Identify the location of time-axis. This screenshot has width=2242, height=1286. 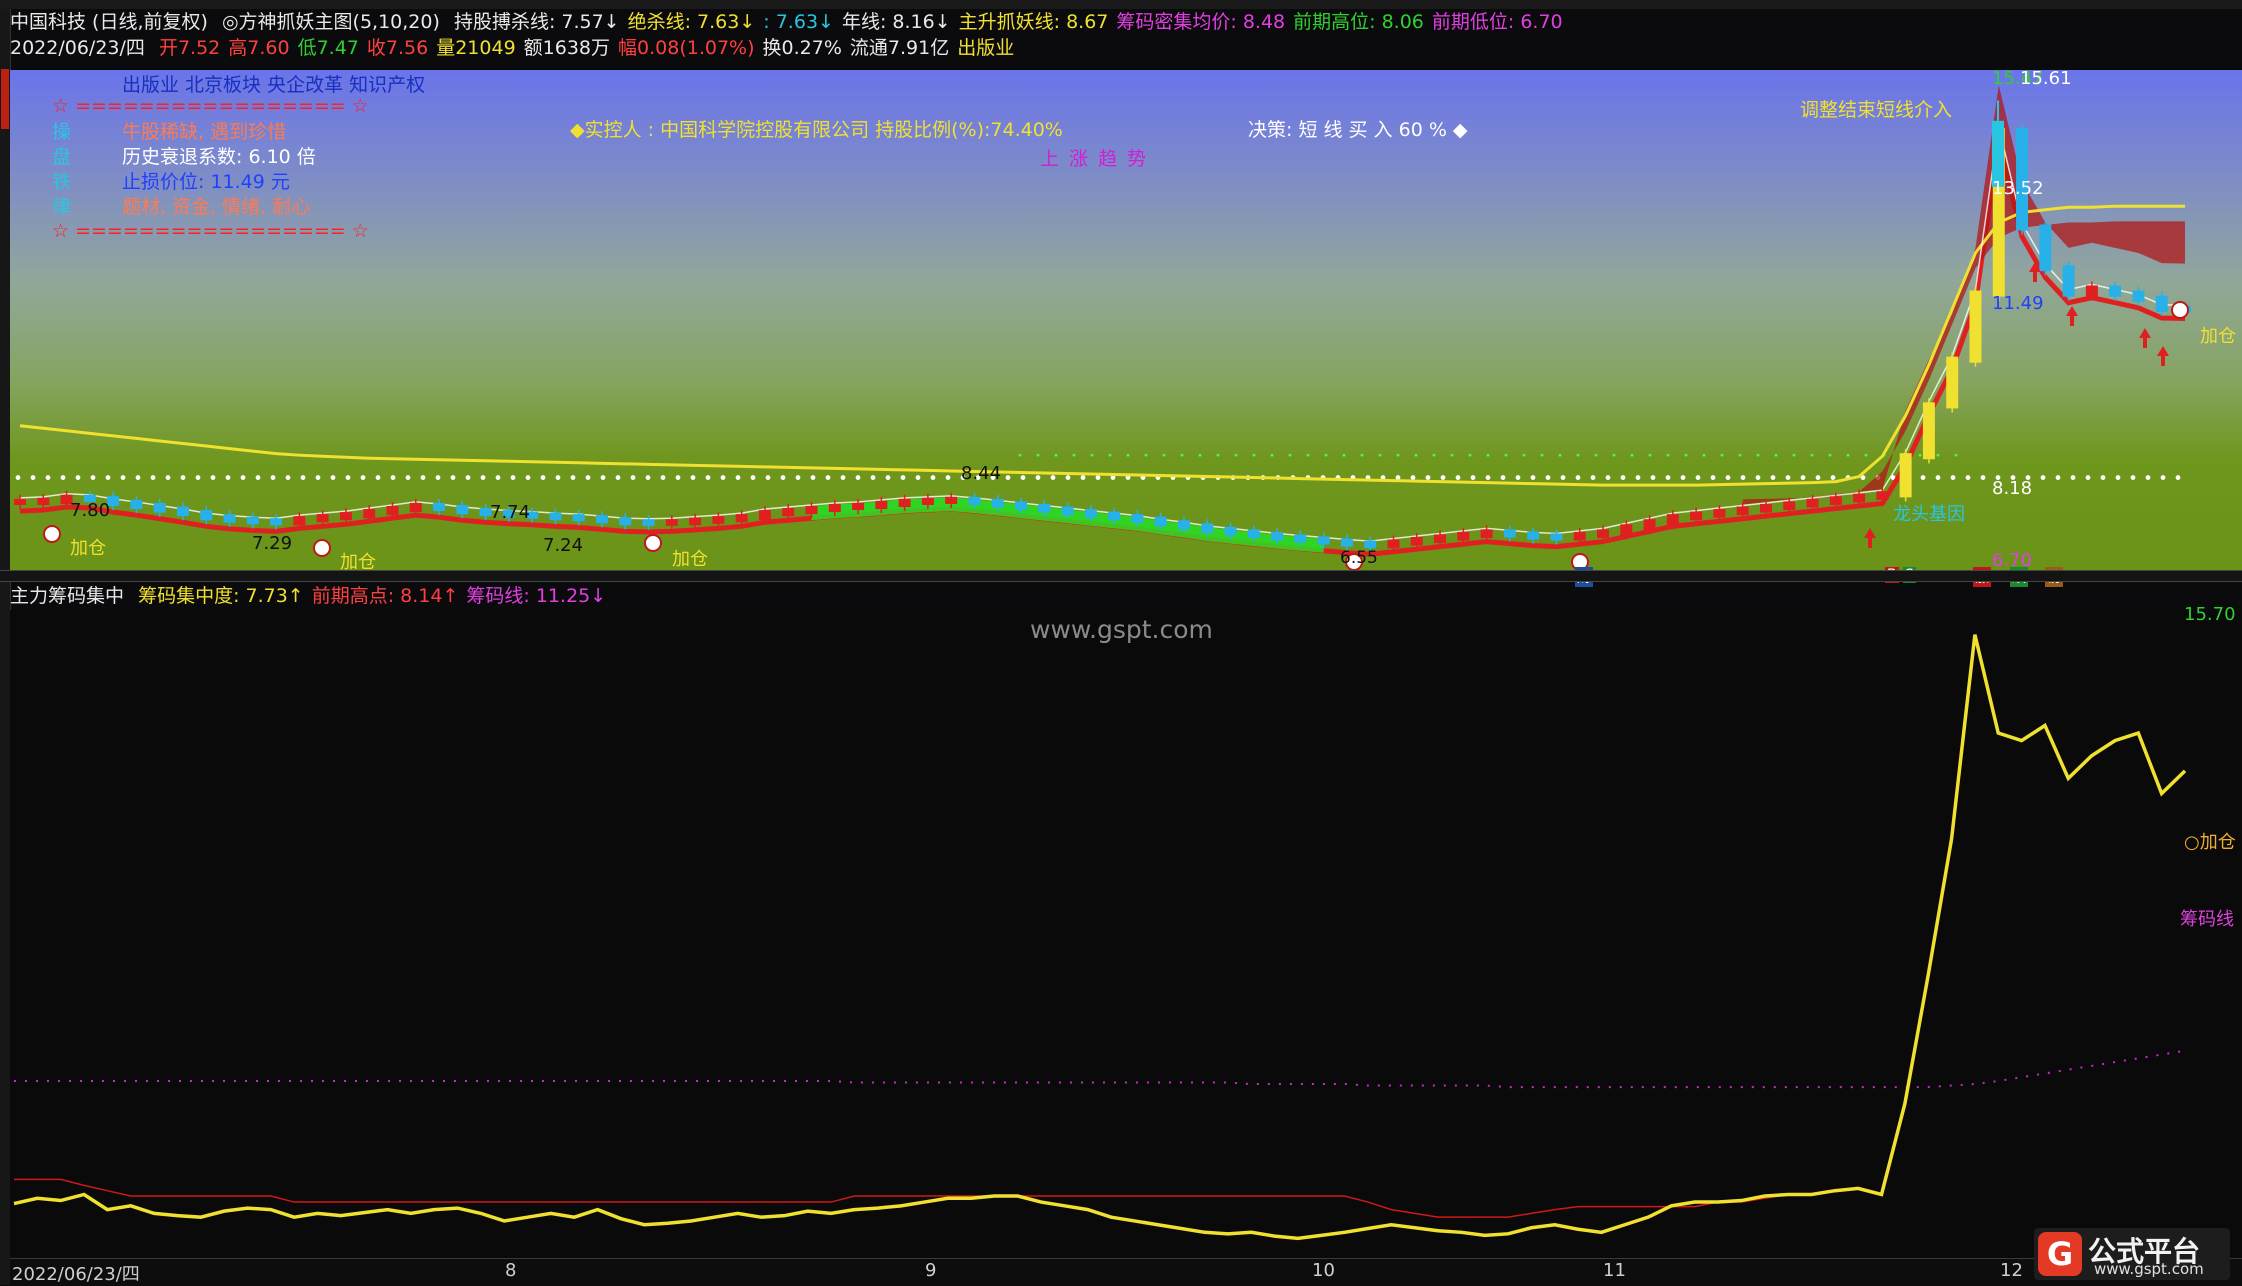
(1126, 1272).